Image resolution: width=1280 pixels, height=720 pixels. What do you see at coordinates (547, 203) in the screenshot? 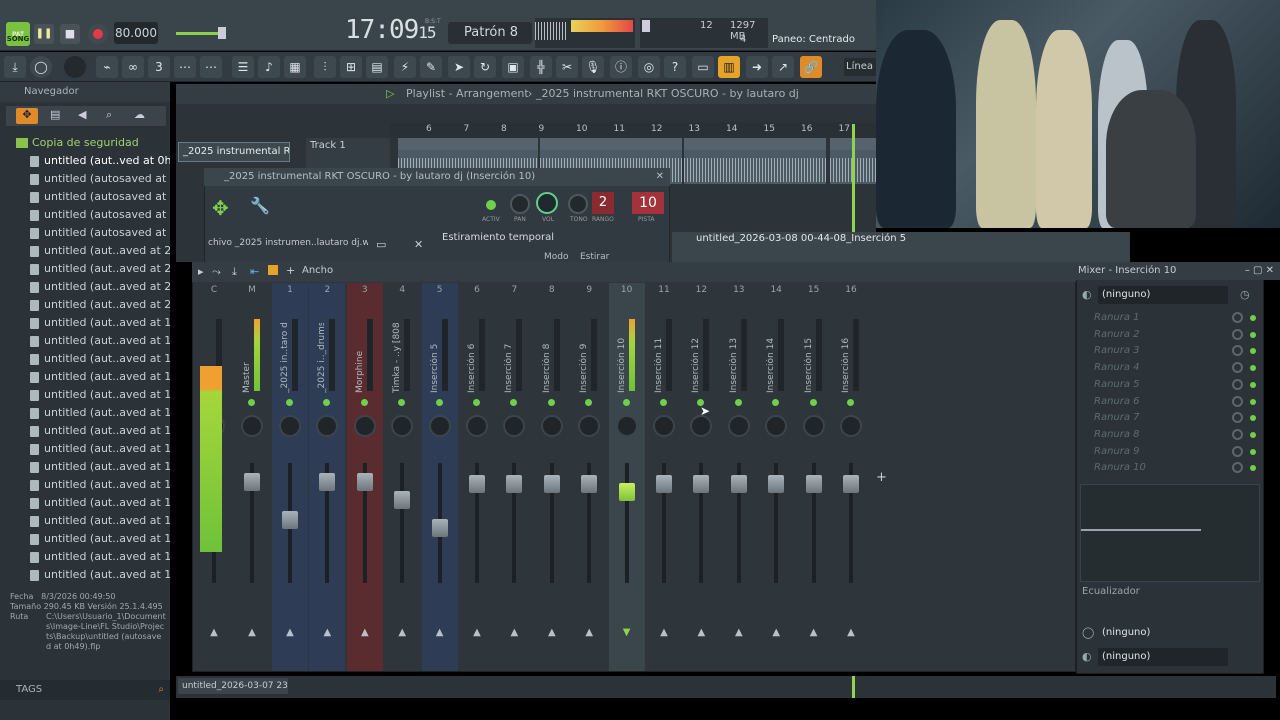
I see `volume-knob` at bounding box center [547, 203].